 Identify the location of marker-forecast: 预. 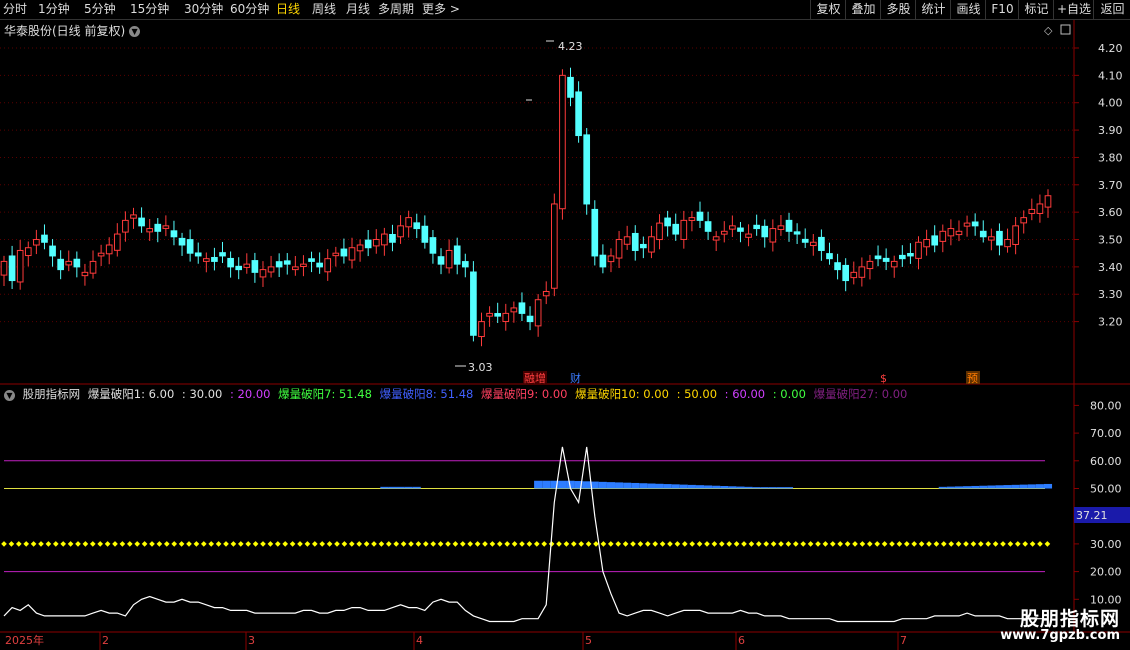
(972, 378).